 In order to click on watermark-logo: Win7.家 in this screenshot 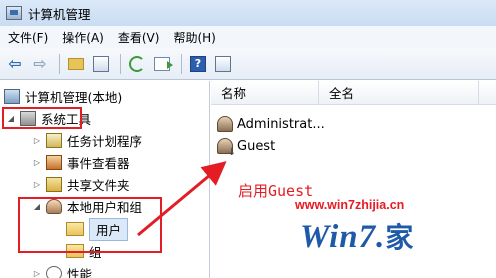, I will do `click(357, 236)`.